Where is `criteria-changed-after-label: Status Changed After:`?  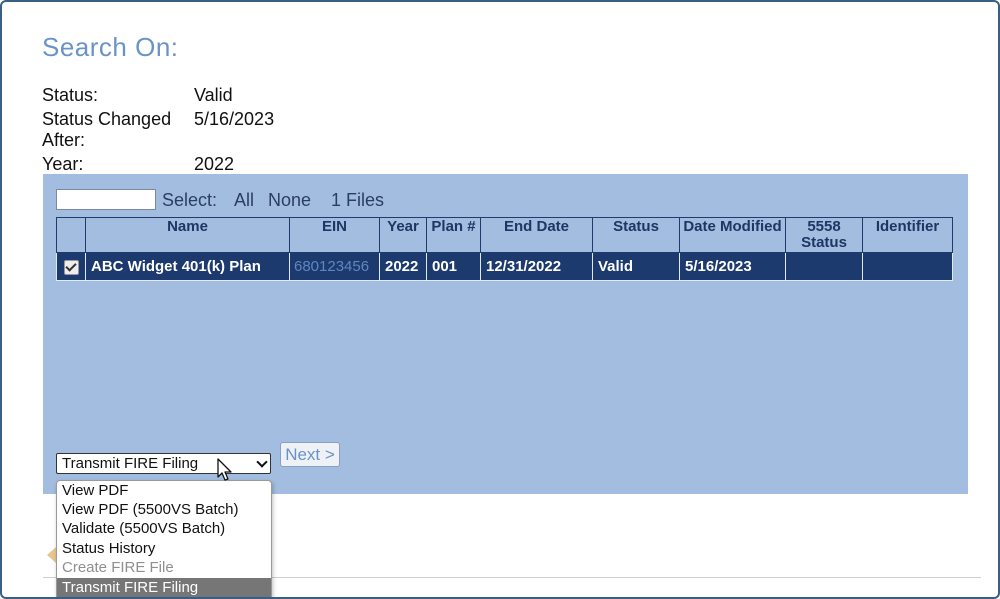
criteria-changed-after-label: Status Changed After: is located at coordinates (107, 129).